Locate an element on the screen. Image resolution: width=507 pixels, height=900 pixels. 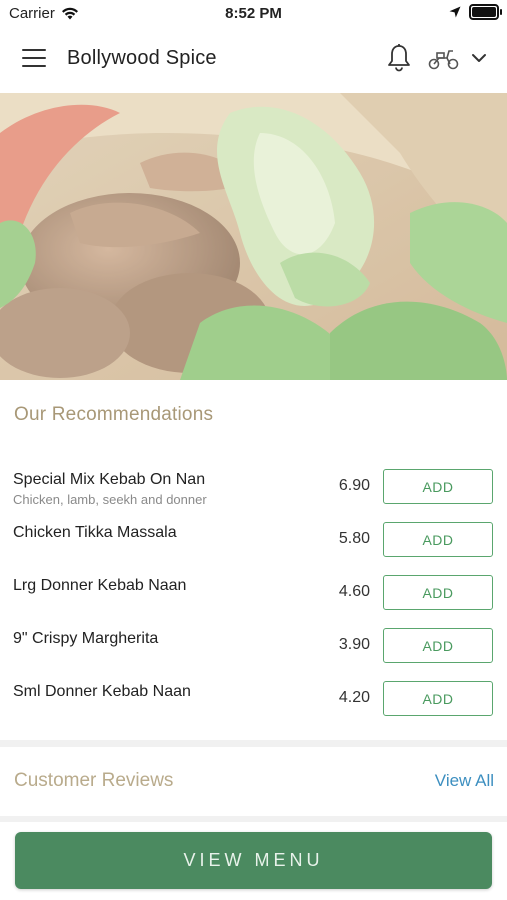
hamburger-menu-icon is located at coordinates (34, 59).